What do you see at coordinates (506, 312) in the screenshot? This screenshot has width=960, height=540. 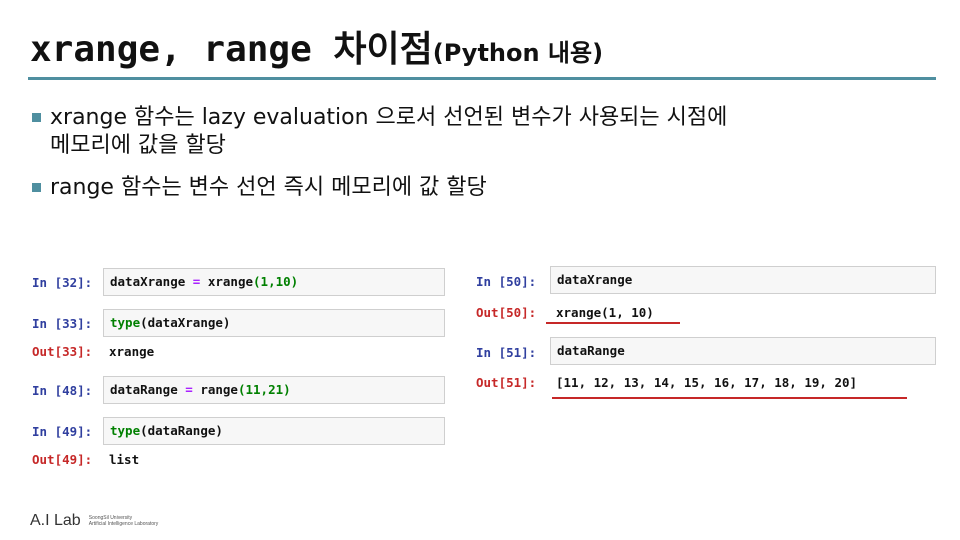 I see `out-prompt: Out[50]:` at bounding box center [506, 312].